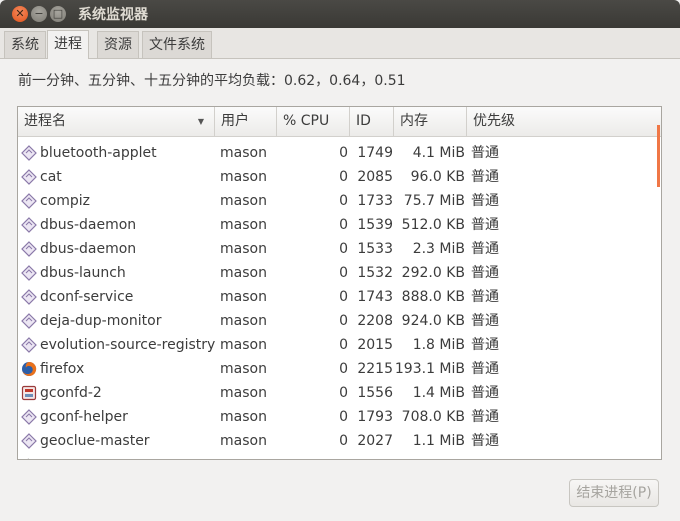 Image resolution: width=680 pixels, height=521 pixels. What do you see at coordinates (58, 14) in the screenshot?
I see `maximize-icon: □` at bounding box center [58, 14].